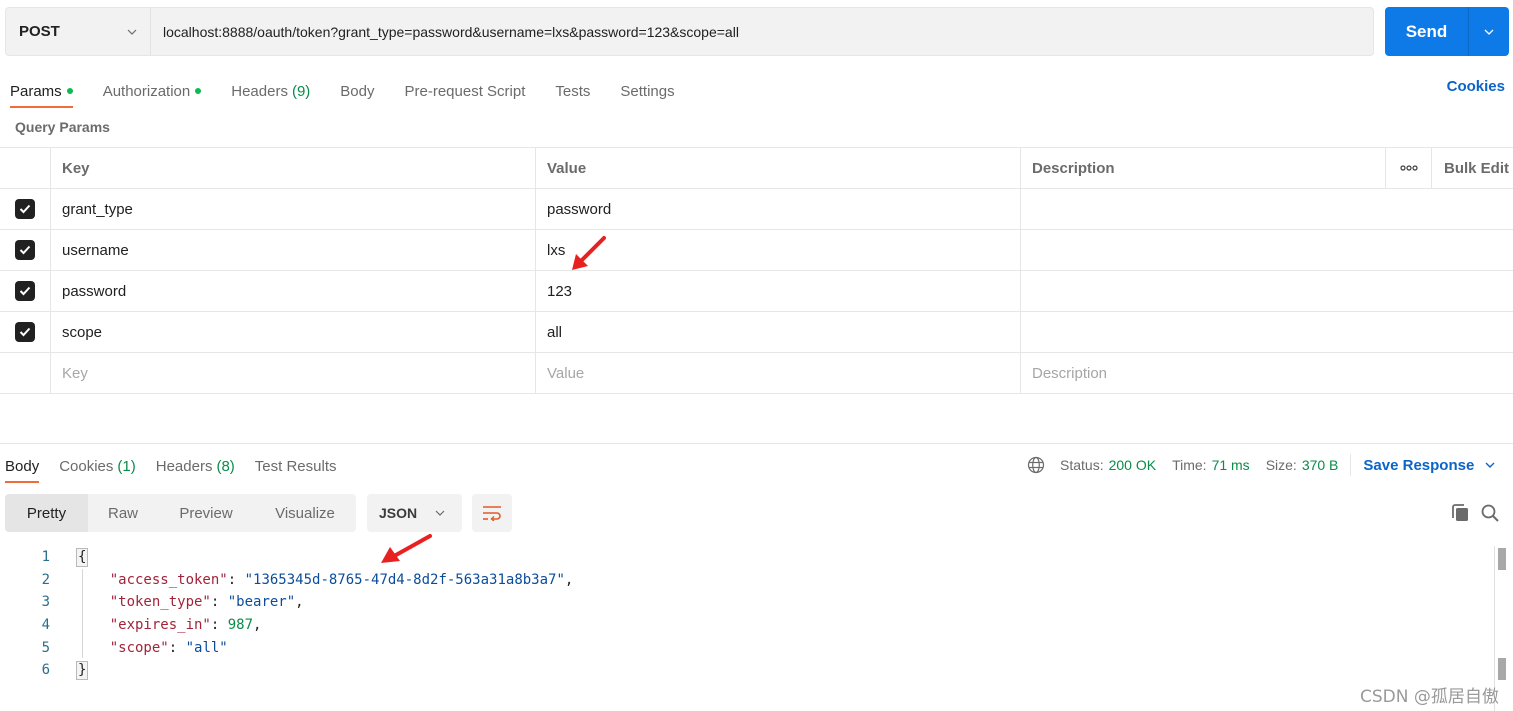 The width and height of the screenshot is (1513, 711). I want to click on format-label: JSON, so click(398, 513).